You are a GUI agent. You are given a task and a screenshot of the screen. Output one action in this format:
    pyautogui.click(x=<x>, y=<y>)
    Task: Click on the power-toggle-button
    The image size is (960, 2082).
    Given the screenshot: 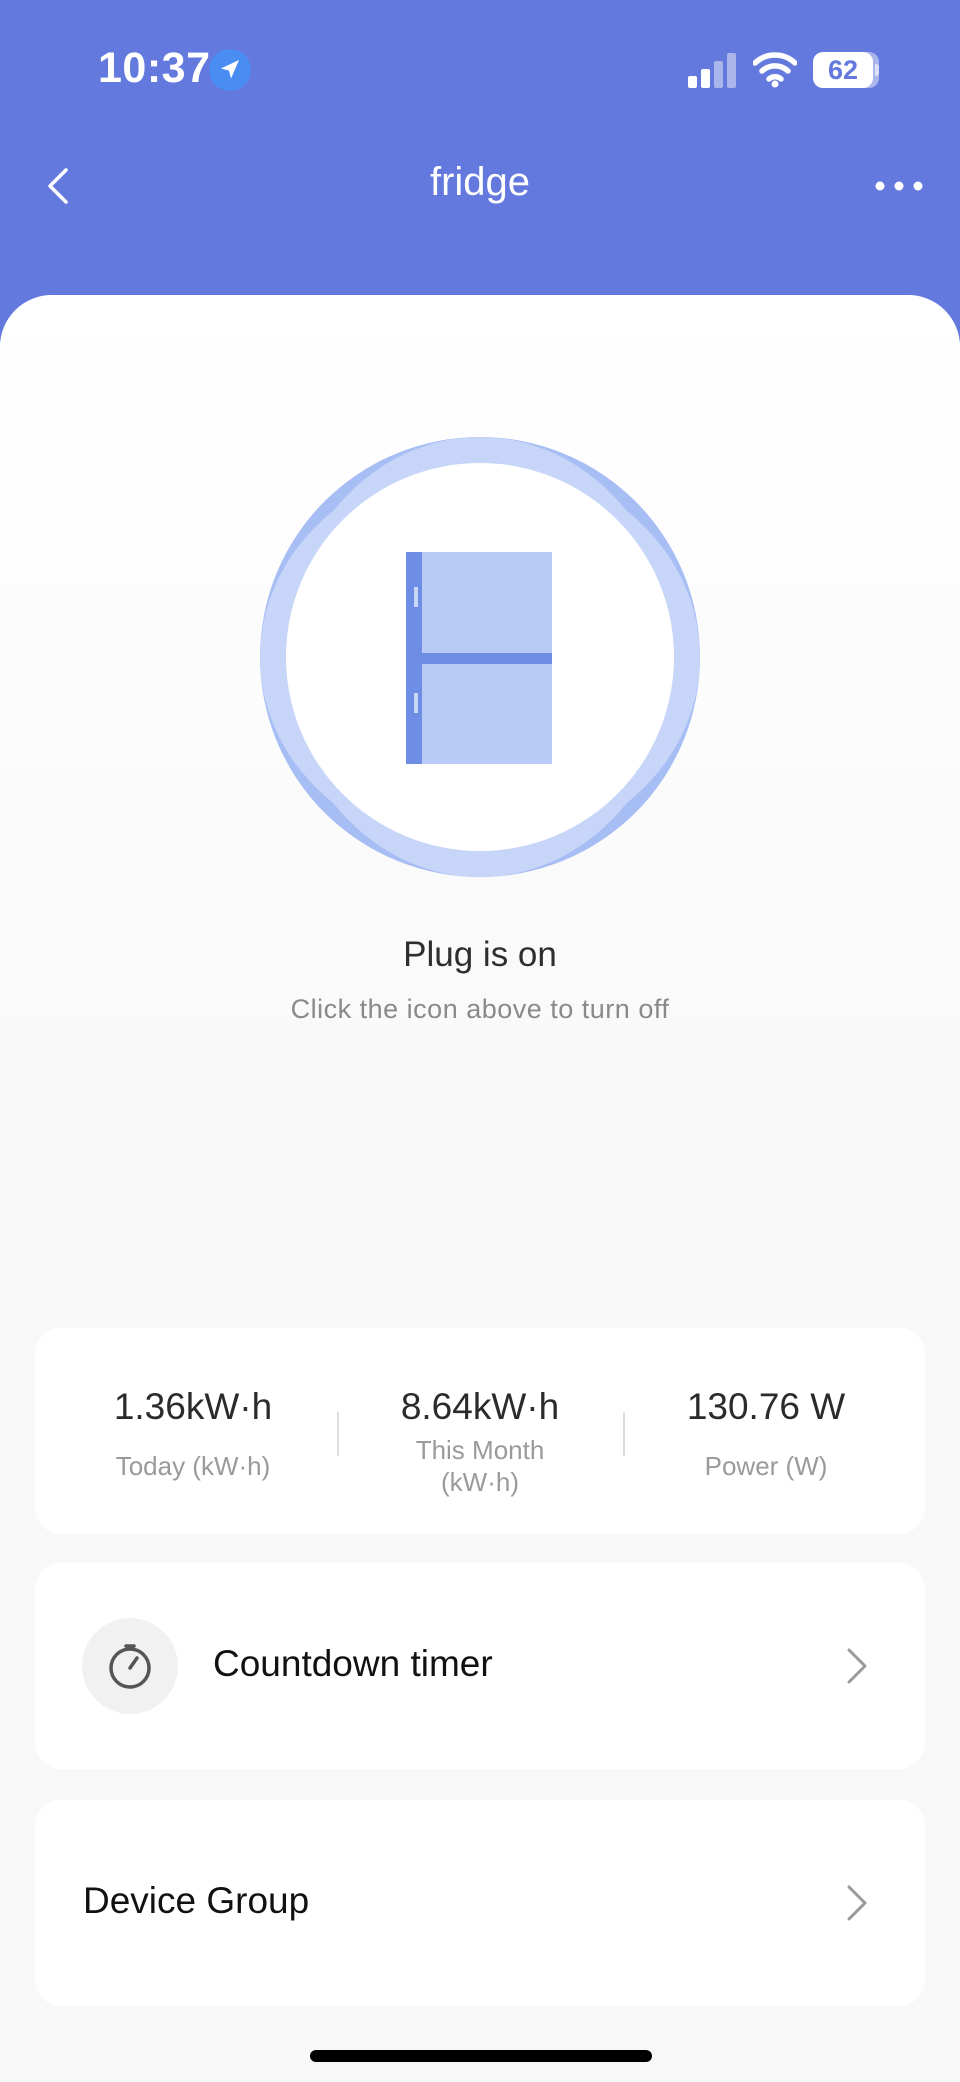 What is the action you would take?
    pyautogui.click(x=480, y=657)
    